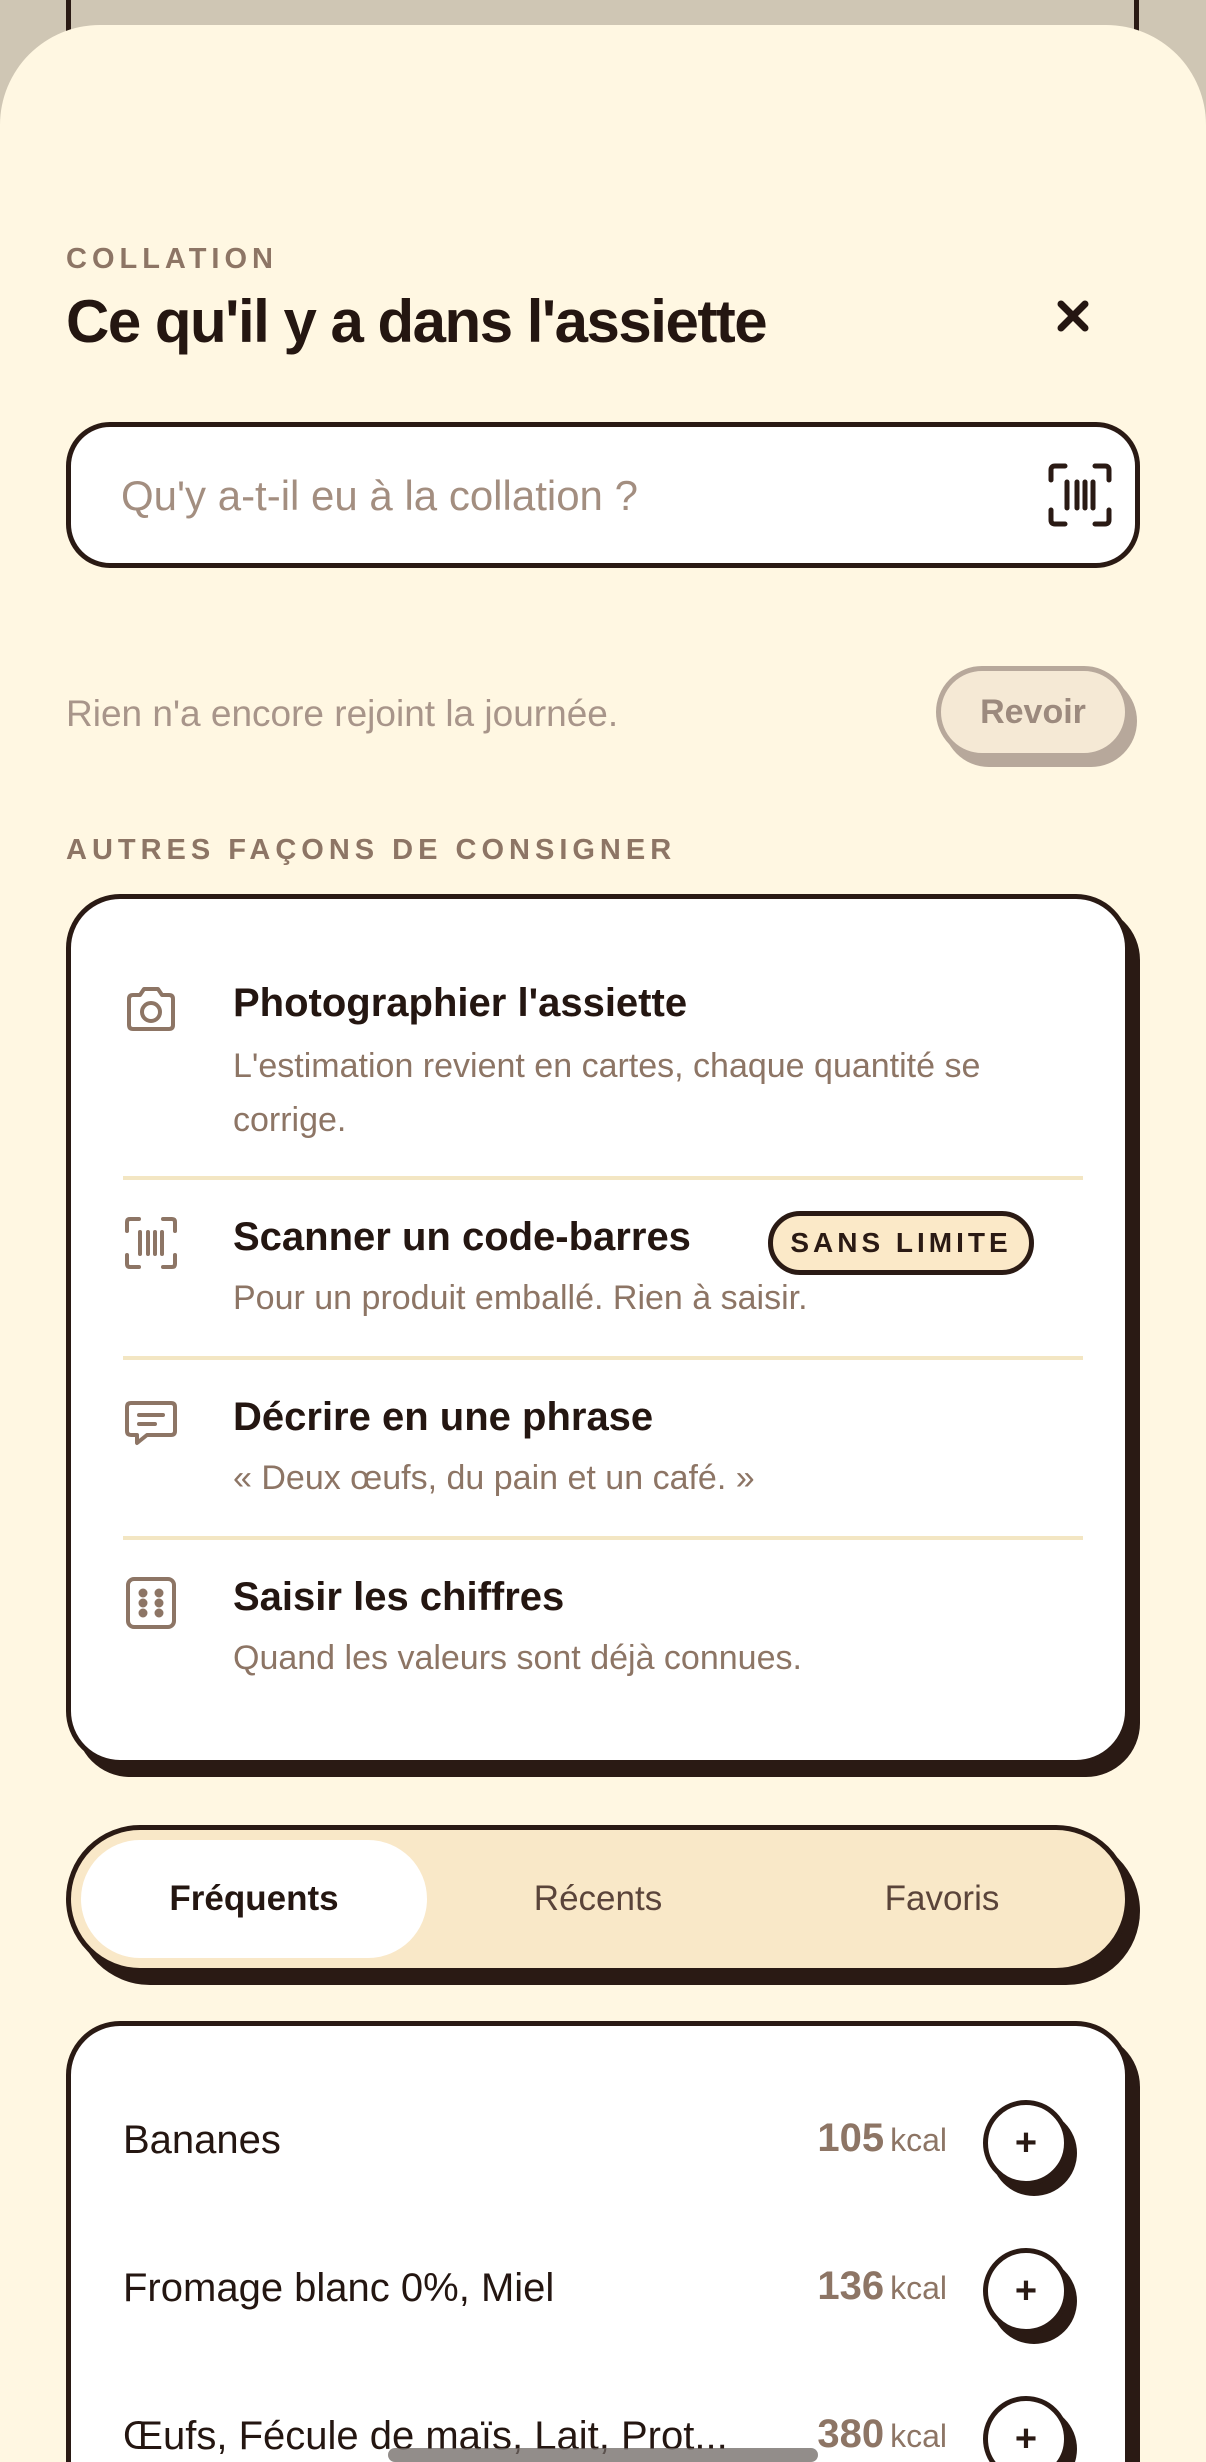 The image size is (1206, 2462). I want to click on food-calories: 105 kcal, so click(882, 2138).